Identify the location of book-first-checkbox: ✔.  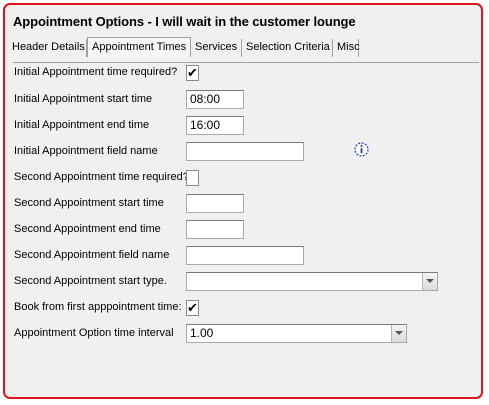
(192, 308).